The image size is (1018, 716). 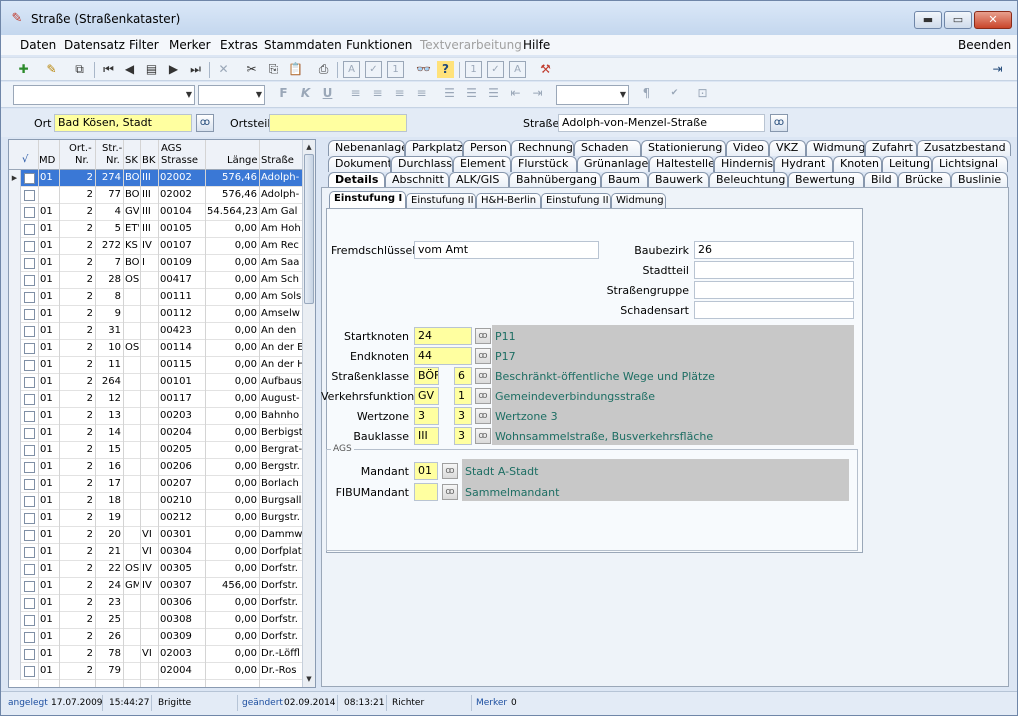 I want to click on justify-icon: ≡, so click(x=421, y=93).